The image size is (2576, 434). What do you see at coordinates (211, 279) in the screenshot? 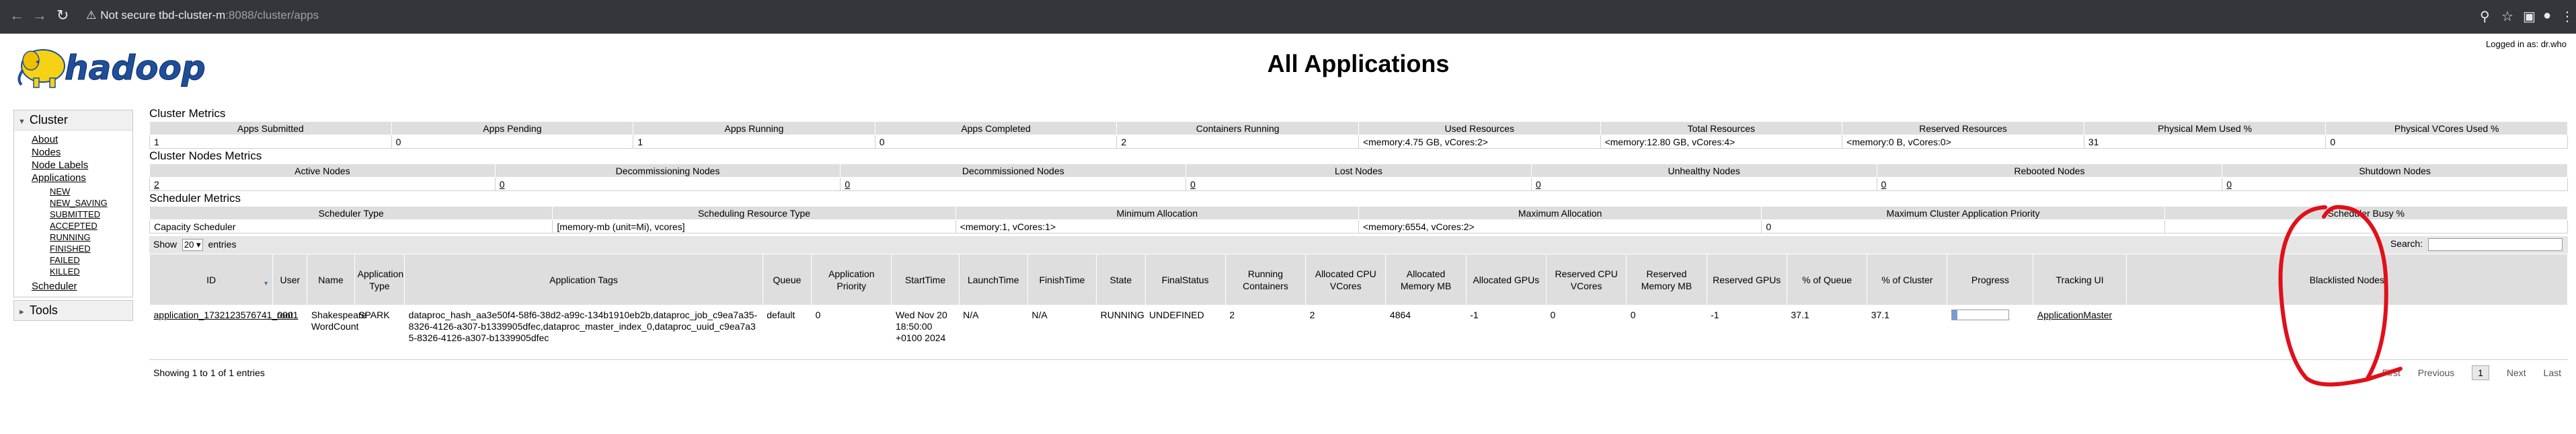
I see `col-header-id: ID ▼` at bounding box center [211, 279].